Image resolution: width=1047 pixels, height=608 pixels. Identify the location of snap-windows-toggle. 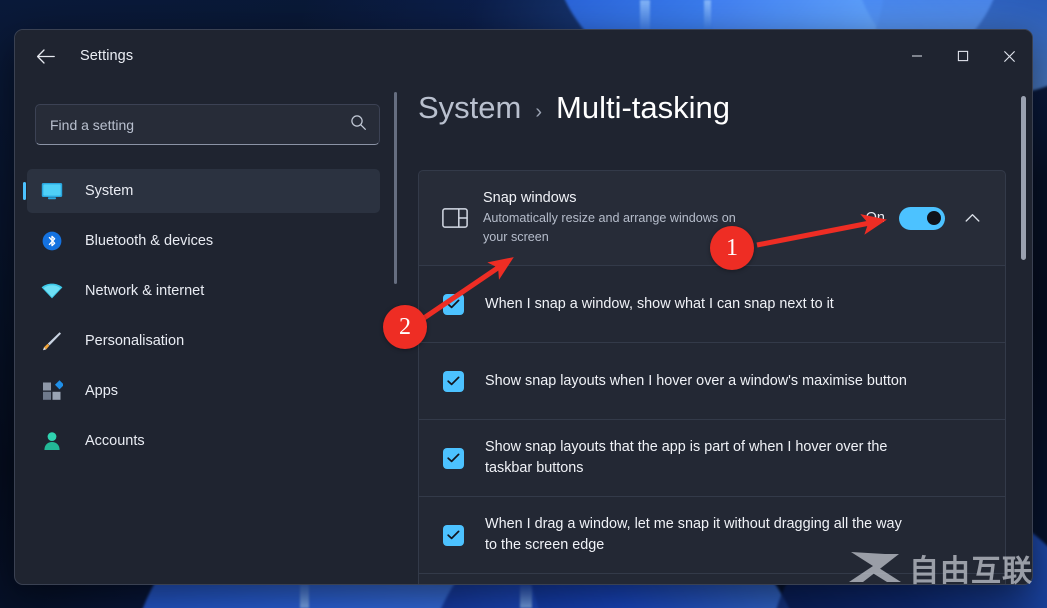
(922, 218).